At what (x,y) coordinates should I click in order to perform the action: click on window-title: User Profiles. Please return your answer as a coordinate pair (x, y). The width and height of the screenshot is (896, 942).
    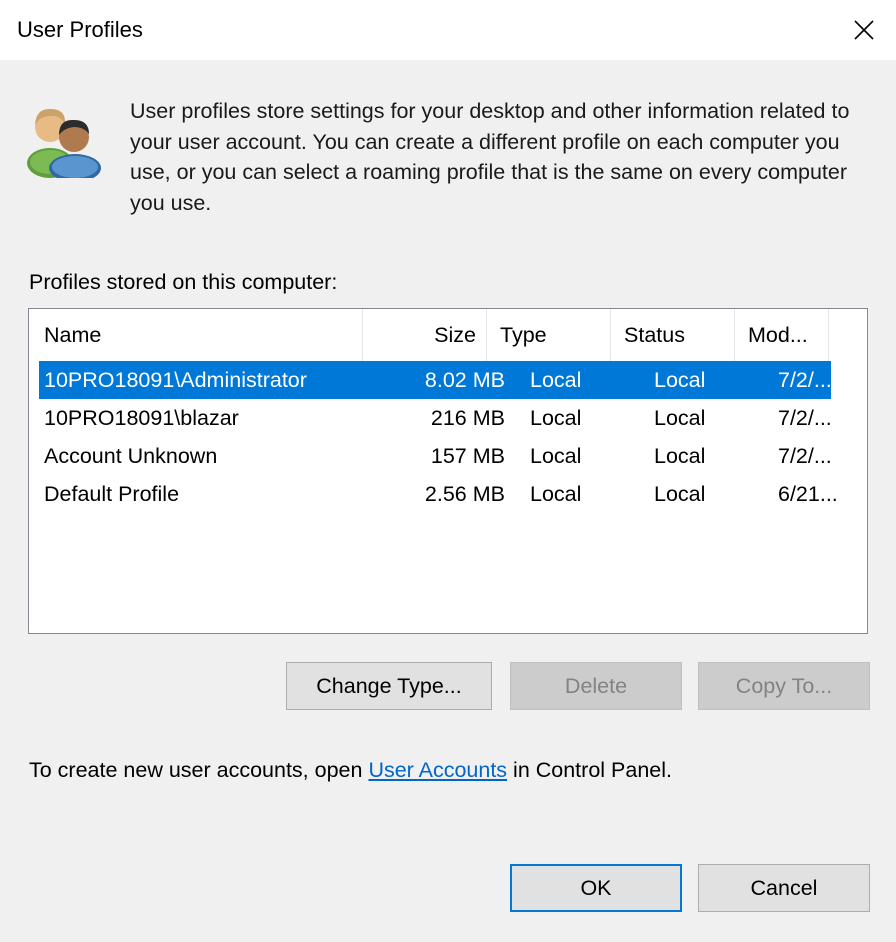
    Looking at the image, I should click on (80, 29).